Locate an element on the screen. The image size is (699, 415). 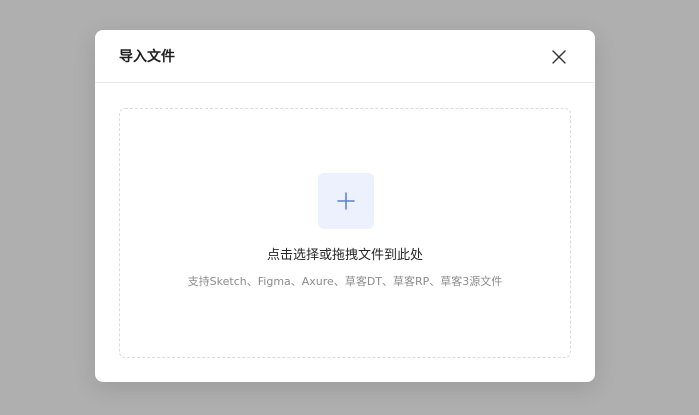
supported-formats-text: 支持Sketch、Figma、Axure、草客DT、草客RP、草客3源文件 is located at coordinates (345, 281).